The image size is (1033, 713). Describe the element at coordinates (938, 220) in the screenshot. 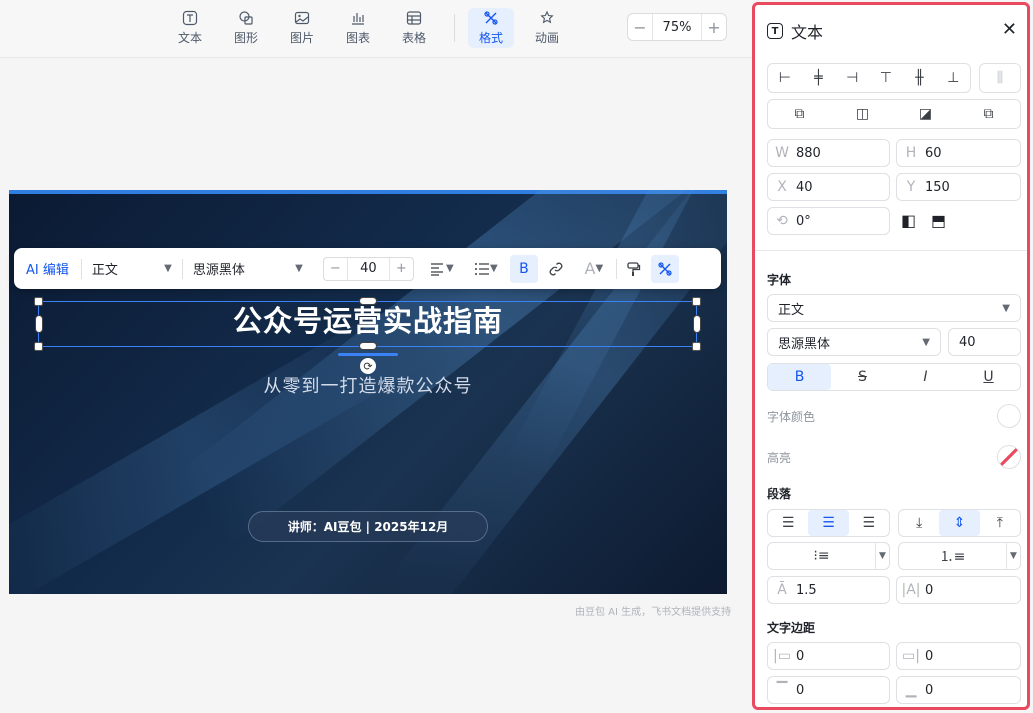

I see `flip-vertical-icon: ⬒` at that location.